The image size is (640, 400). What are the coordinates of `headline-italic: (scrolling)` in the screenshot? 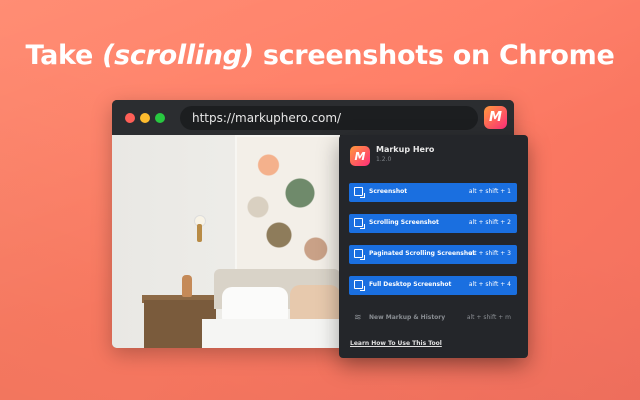 It's located at (178, 55).